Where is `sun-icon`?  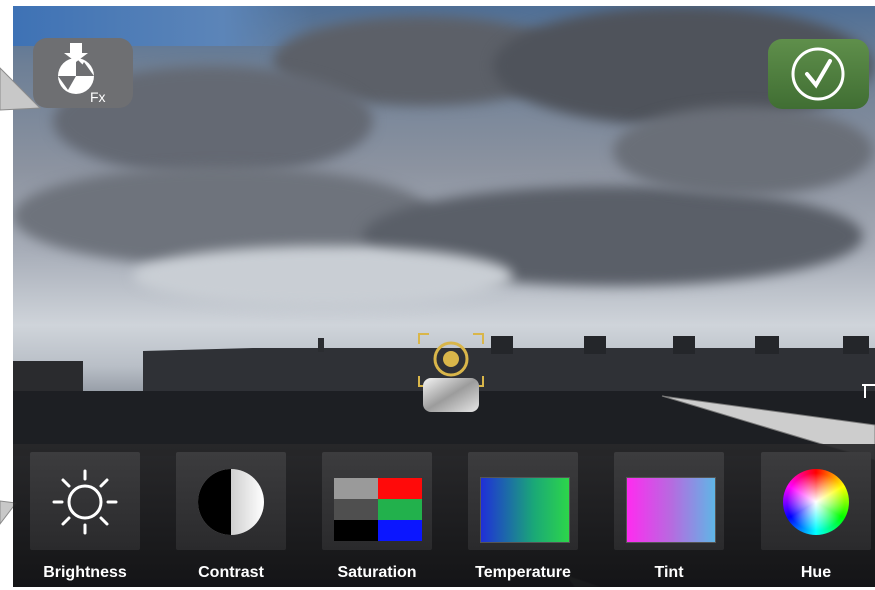
sun-icon is located at coordinates (85, 502).